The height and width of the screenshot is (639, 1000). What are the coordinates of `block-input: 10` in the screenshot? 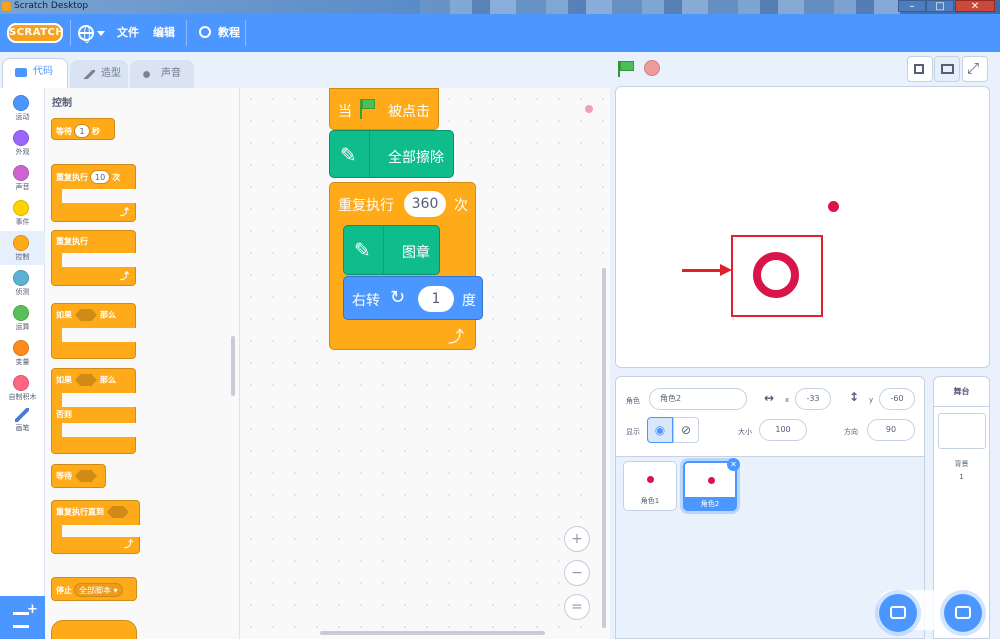 It's located at (100, 177).